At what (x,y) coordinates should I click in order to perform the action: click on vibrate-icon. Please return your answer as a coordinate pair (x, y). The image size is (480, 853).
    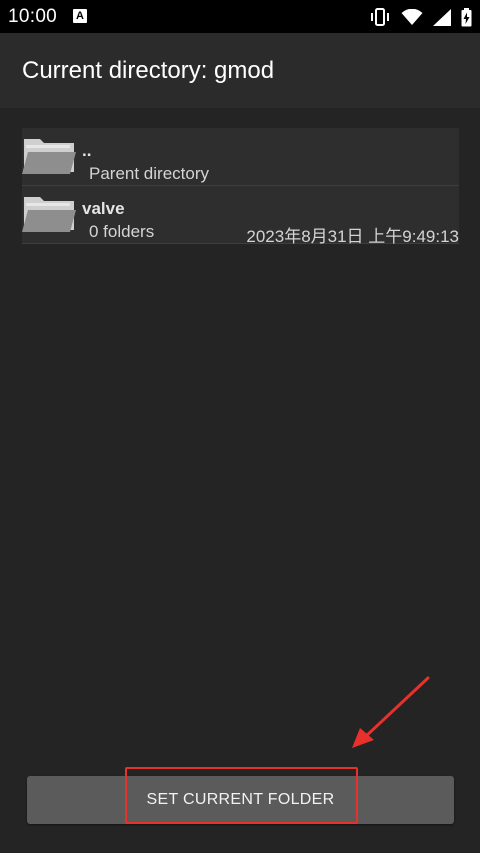
    Looking at the image, I should click on (380, 17).